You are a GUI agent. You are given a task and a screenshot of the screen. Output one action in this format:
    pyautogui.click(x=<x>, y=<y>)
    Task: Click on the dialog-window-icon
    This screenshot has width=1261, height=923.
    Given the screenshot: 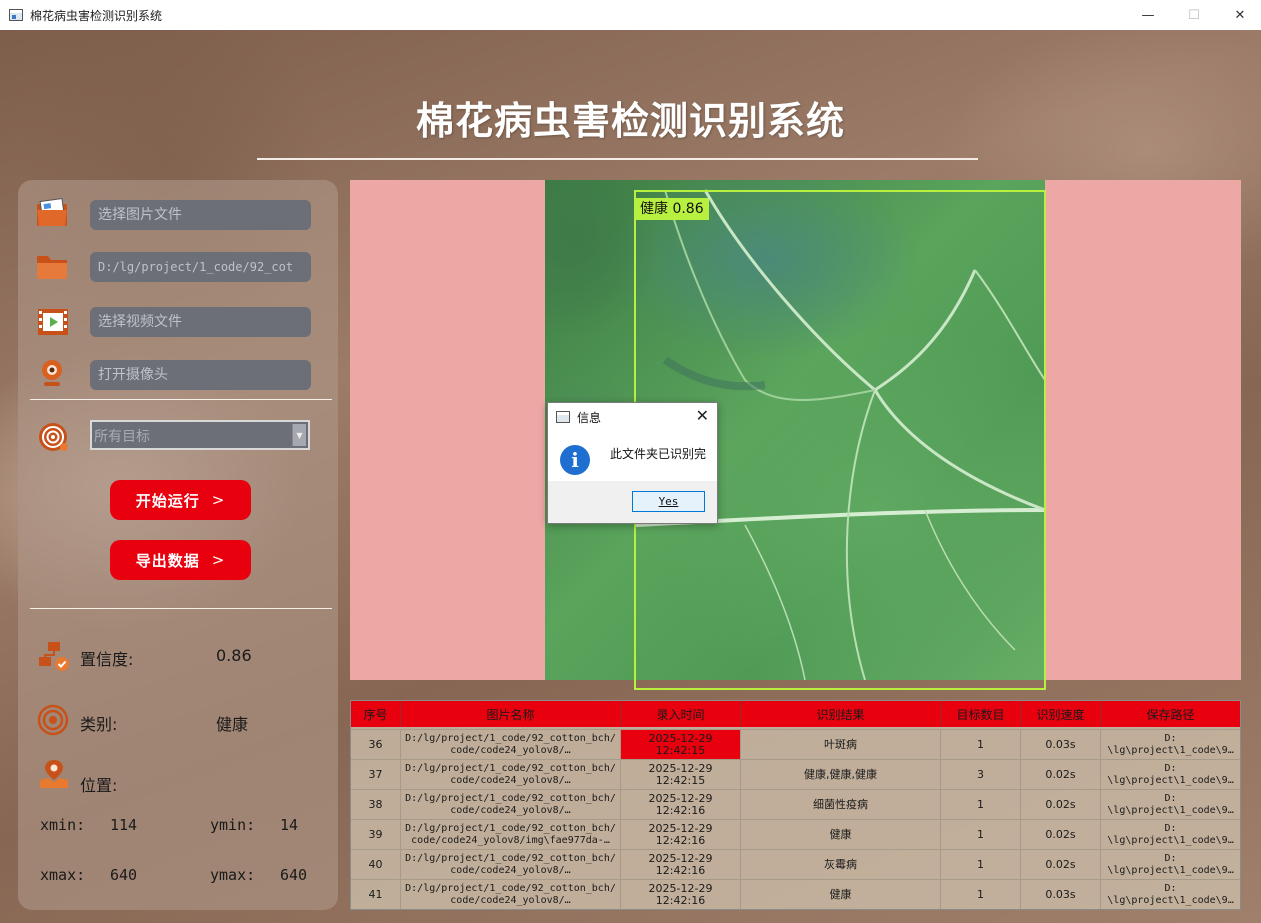 What is the action you would take?
    pyautogui.click(x=563, y=417)
    